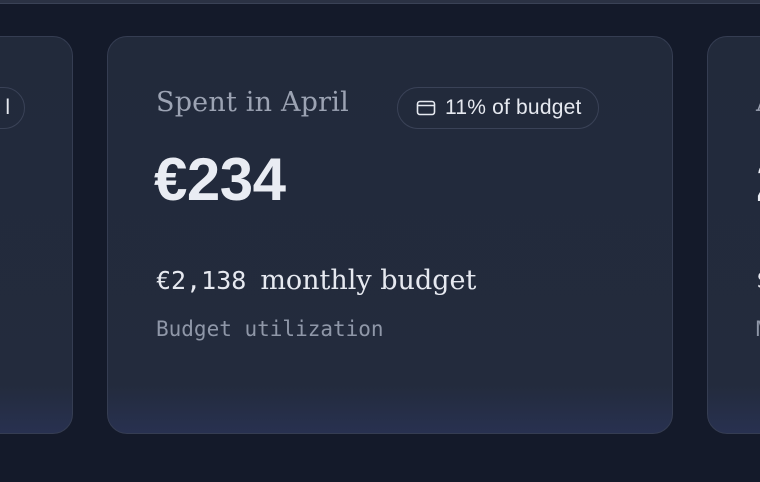 This screenshot has height=482, width=760. What do you see at coordinates (758, 102) in the screenshot?
I see `stat-card-next-title: A` at bounding box center [758, 102].